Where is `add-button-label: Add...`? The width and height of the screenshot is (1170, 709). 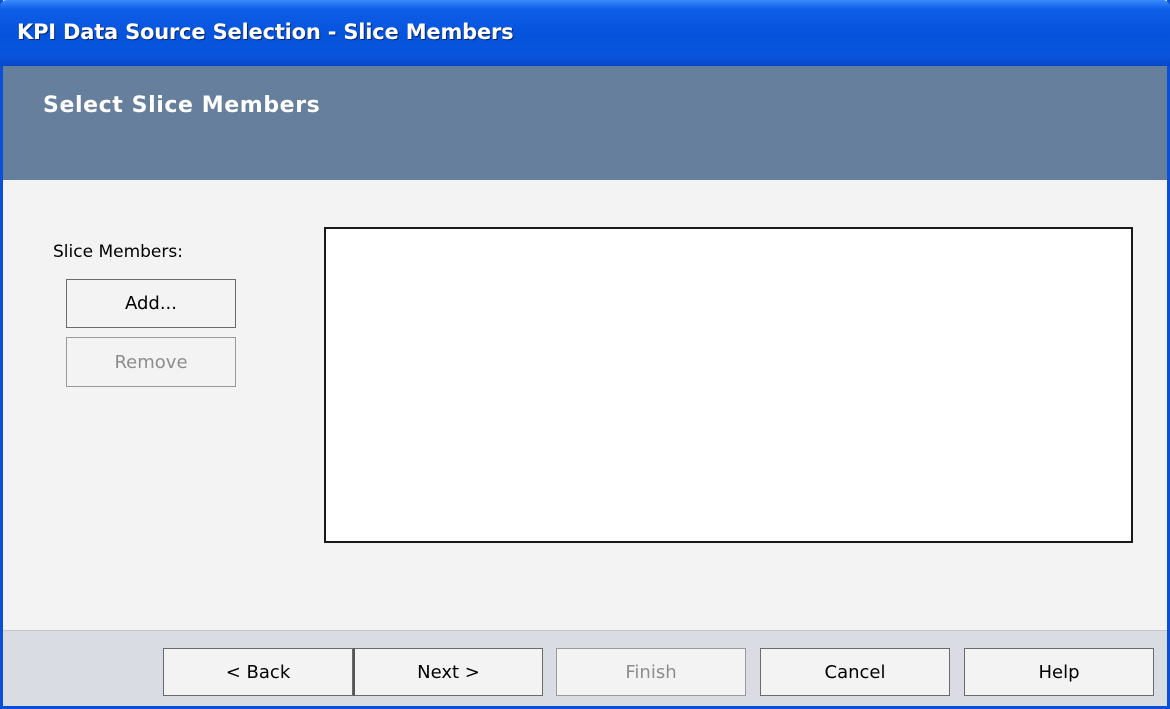 add-button-label: Add... is located at coordinates (150, 303).